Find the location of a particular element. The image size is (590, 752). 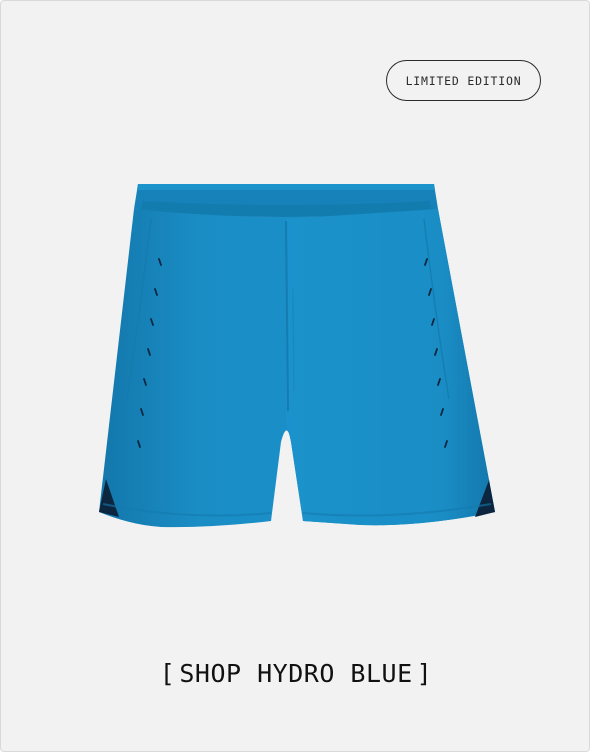

limited-edition-badge: LIMITED EDITION is located at coordinates (463, 80).